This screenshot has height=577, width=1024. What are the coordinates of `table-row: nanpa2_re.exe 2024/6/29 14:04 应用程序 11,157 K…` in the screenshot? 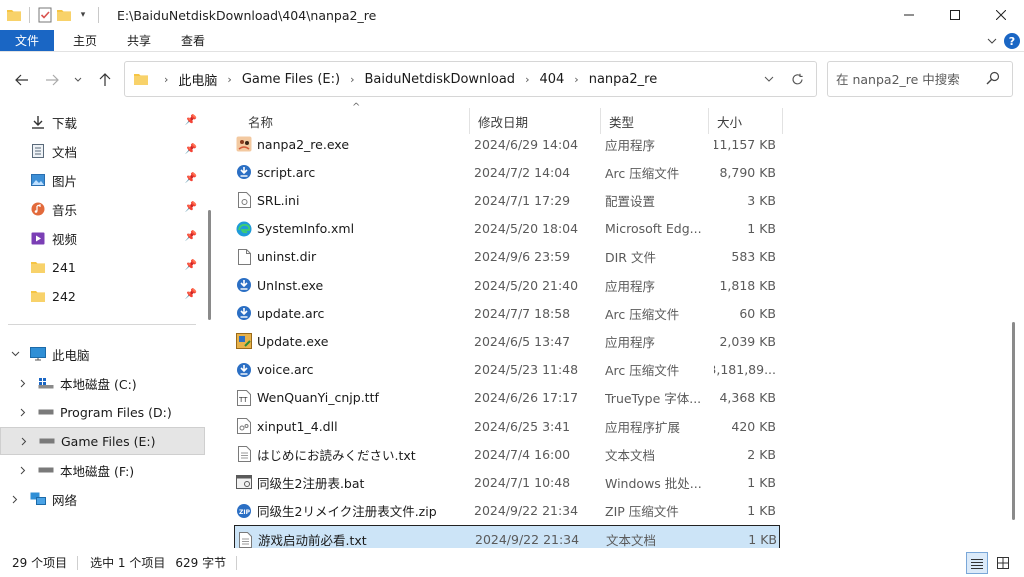 It's located at (507, 144).